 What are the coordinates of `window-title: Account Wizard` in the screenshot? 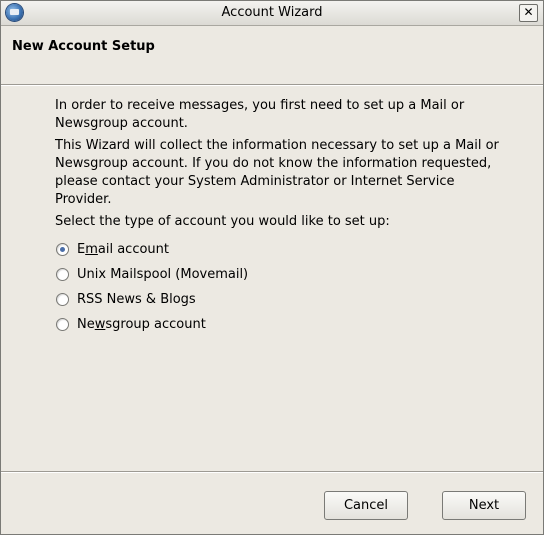 It's located at (272, 12).